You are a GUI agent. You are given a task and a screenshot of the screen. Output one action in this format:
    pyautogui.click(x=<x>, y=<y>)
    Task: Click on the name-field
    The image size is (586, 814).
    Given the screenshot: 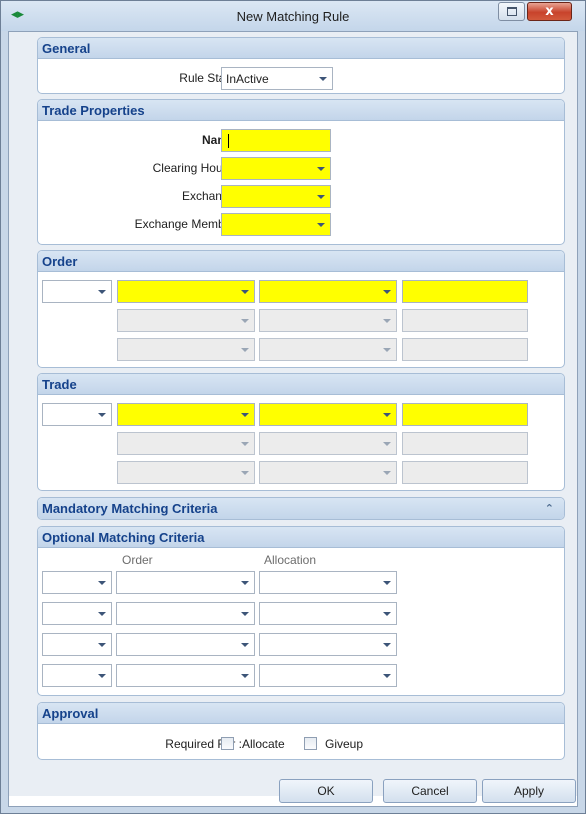 What is the action you would take?
    pyautogui.click(x=276, y=140)
    